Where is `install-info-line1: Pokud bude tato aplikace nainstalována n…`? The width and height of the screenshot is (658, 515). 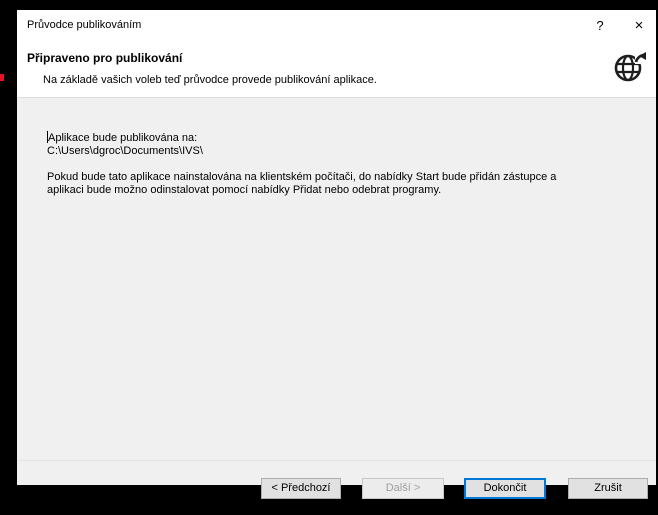 install-info-line1: Pokud bude tato aplikace nainstalována n… is located at coordinates (302, 177).